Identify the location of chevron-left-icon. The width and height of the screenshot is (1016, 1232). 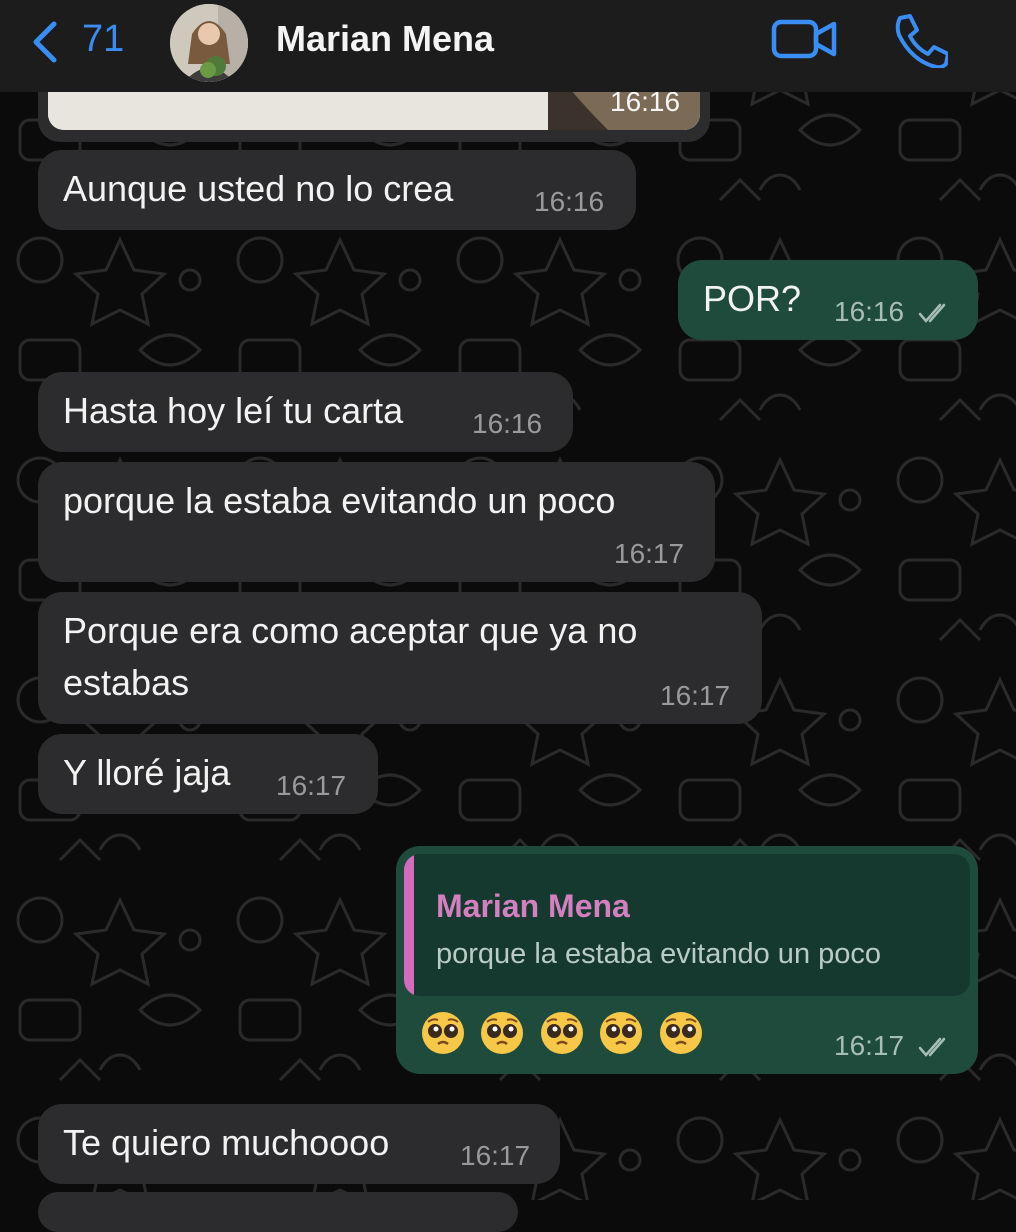
(45, 42).